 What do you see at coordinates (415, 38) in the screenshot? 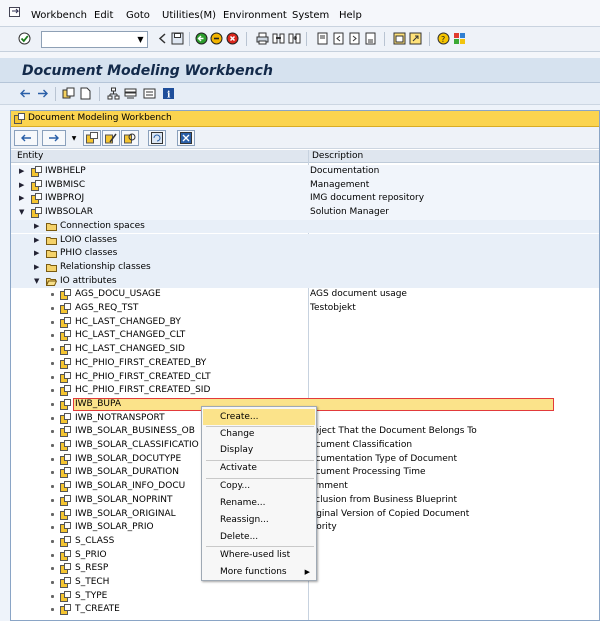
I see `shortcut-icon` at bounding box center [415, 38].